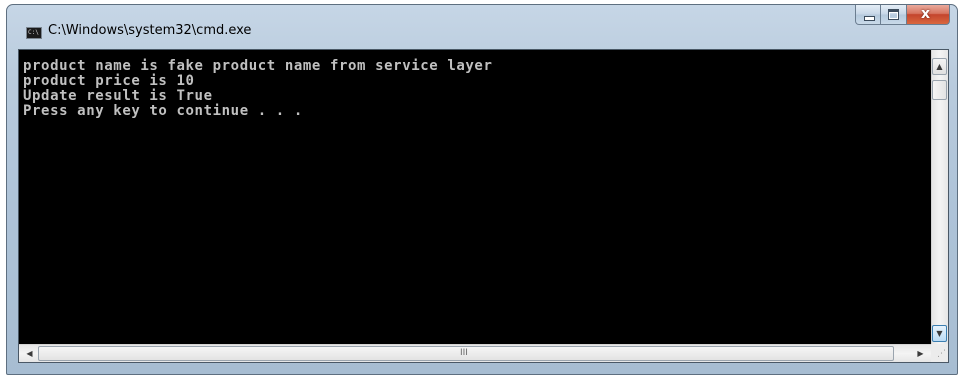  I want to click on scroll-right-button: ▶, so click(920, 353).